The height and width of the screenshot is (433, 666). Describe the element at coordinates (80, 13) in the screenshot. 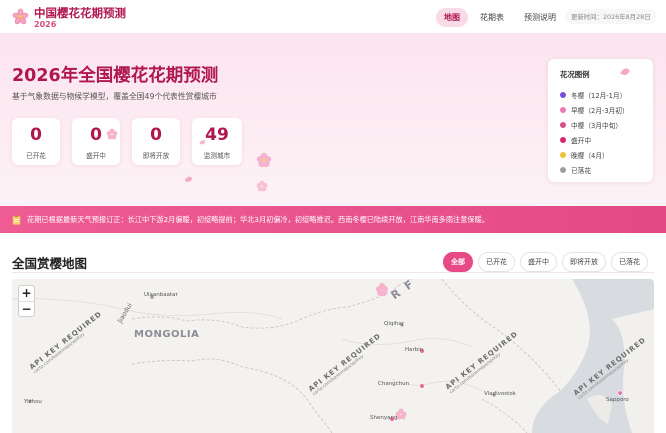

I see `app-title: 中国樱花花期预测` at that location.